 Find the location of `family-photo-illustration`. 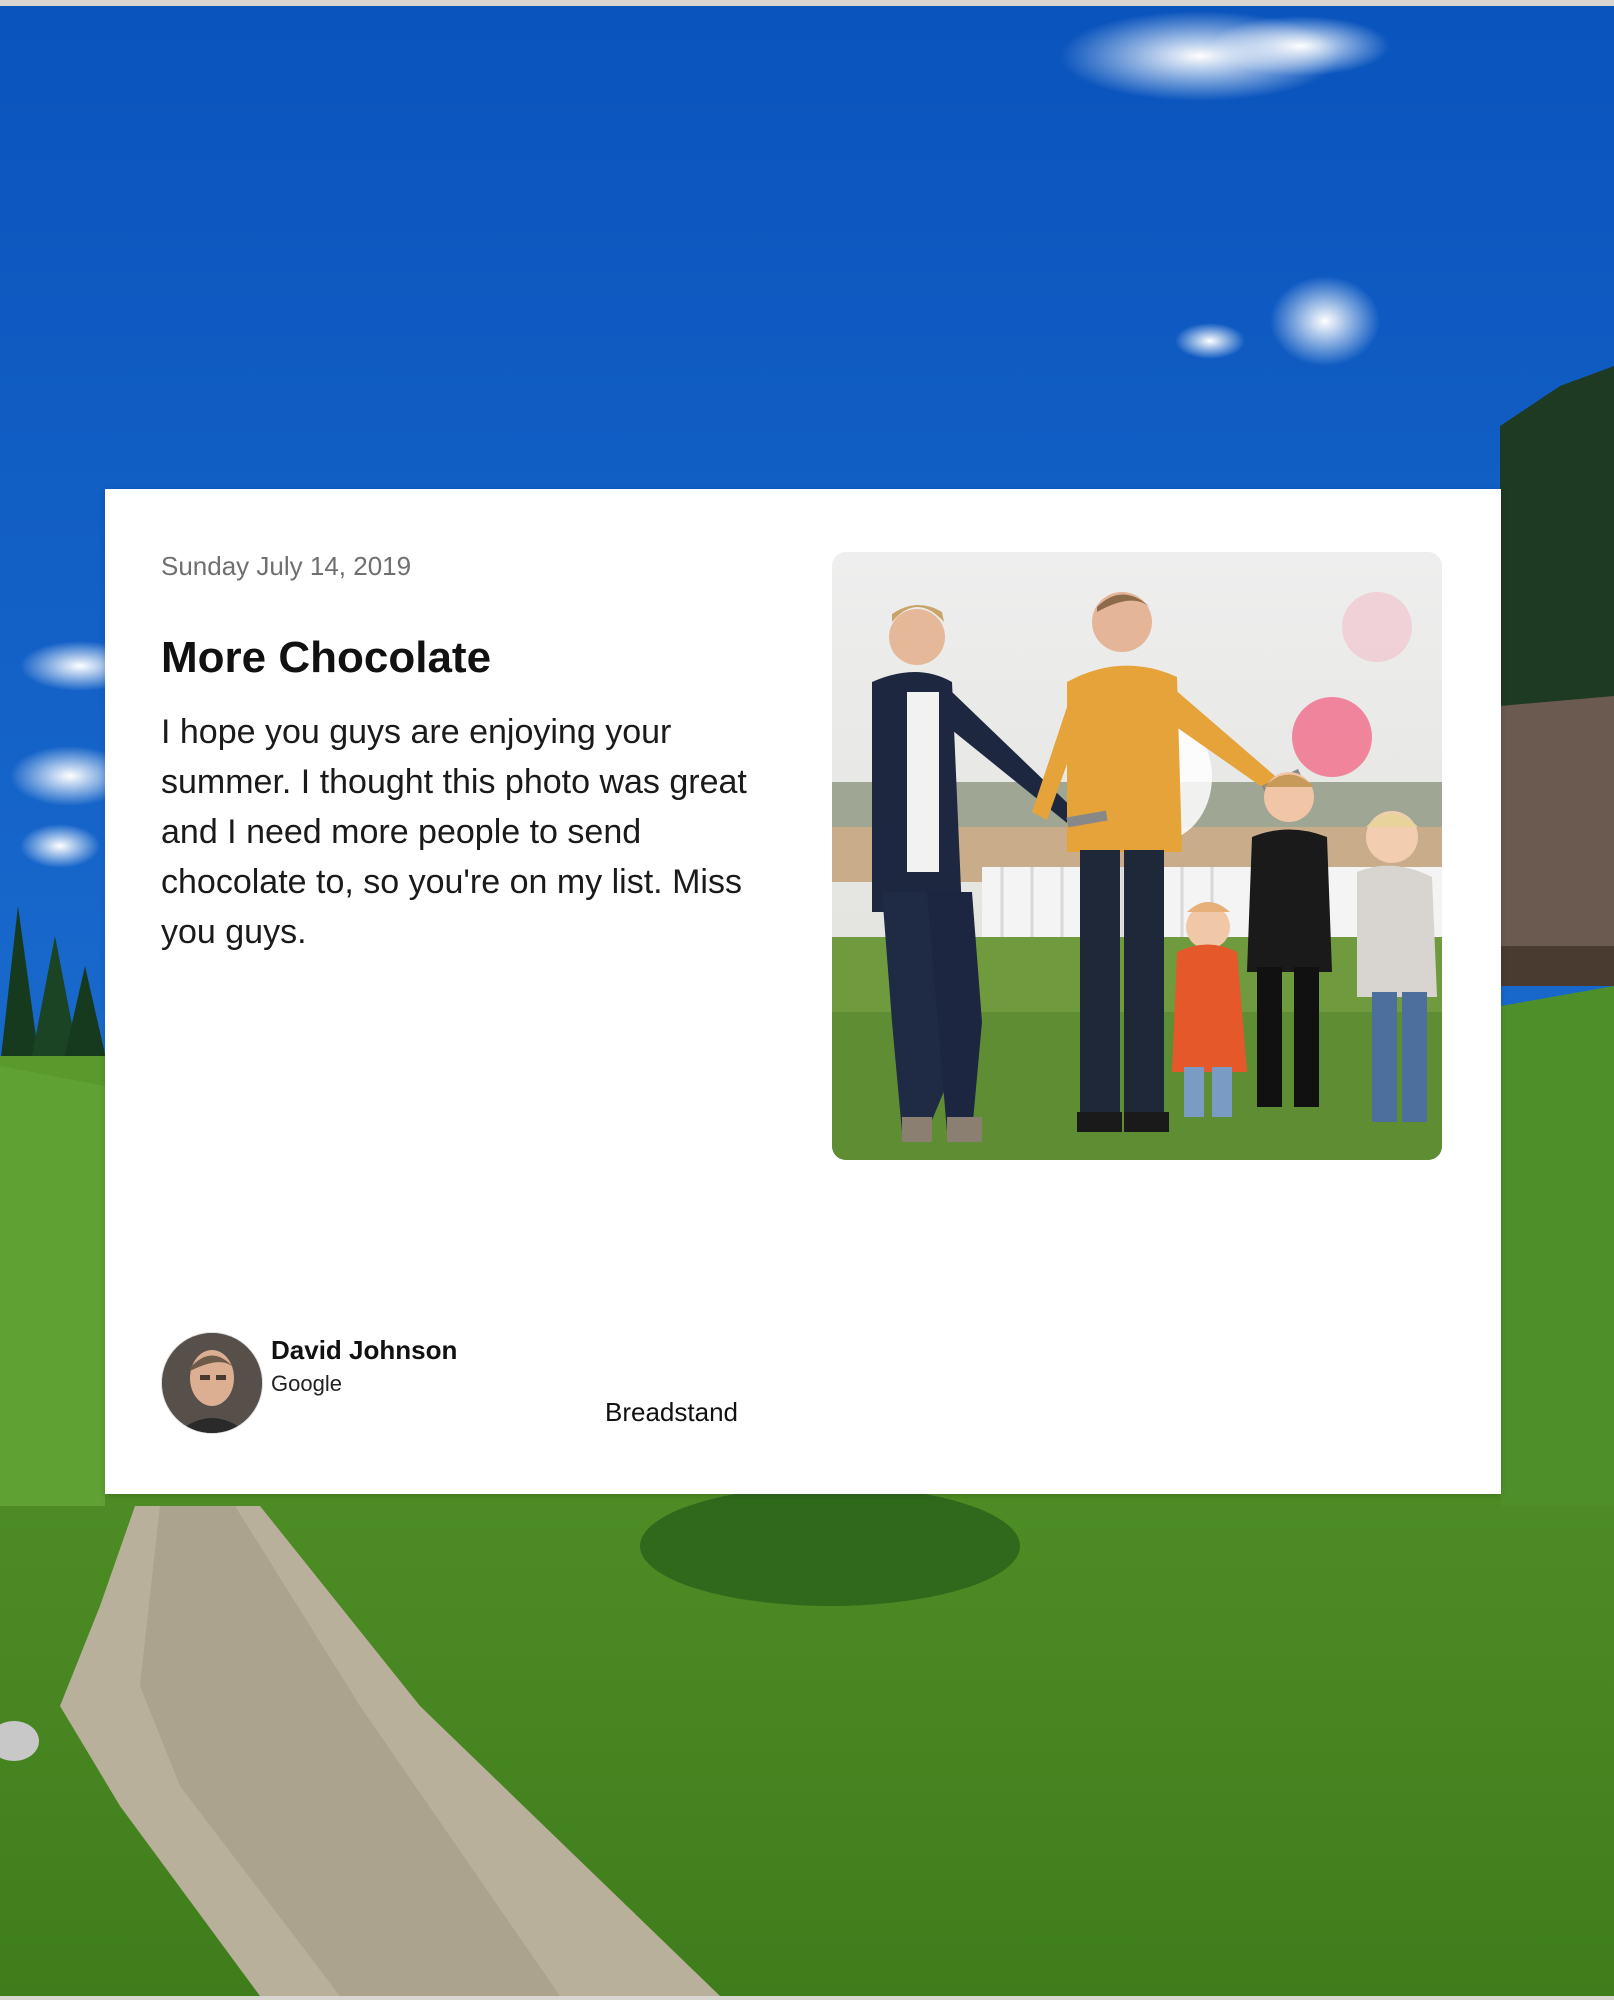

family-photo-illustration is located at coordinates (1137, 856).